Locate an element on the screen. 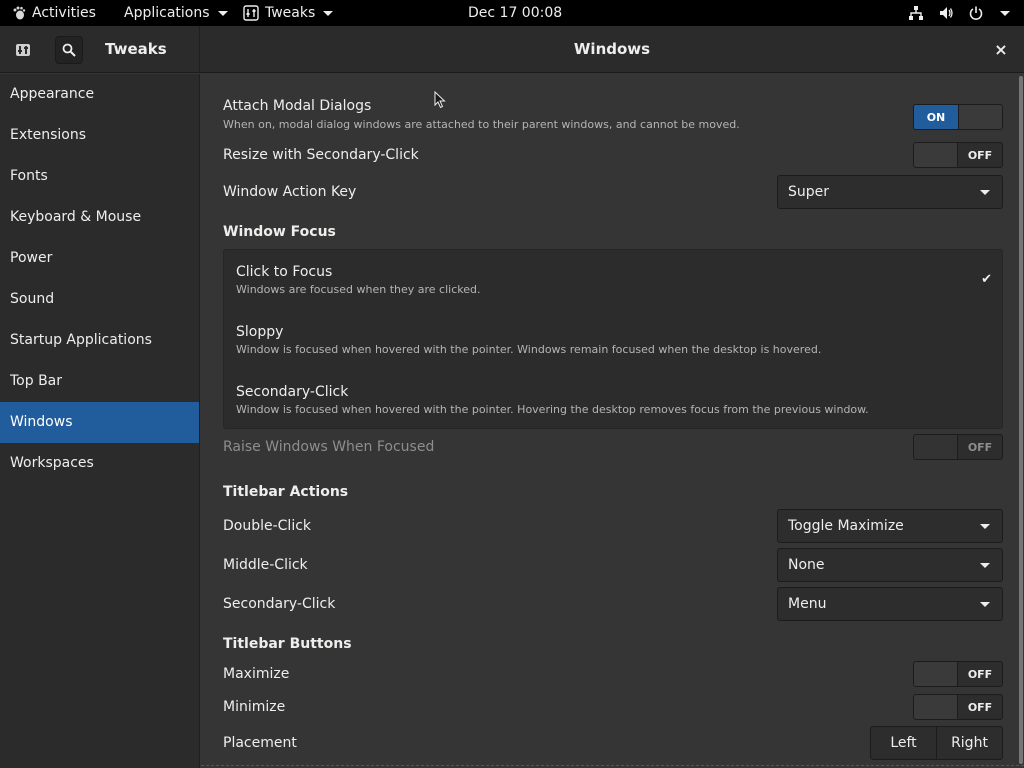  header-bar: Tweaks Windows × is located at coordinates (512, 49).